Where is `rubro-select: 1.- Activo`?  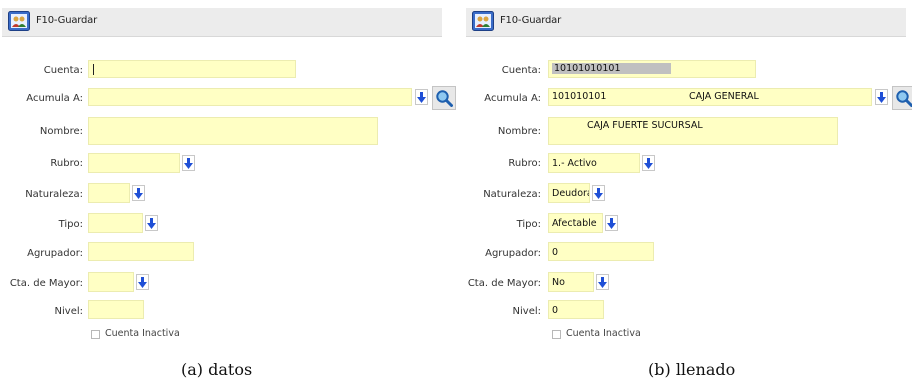
rubro-select: 1.- Activo is located at coordinates (594, 163).